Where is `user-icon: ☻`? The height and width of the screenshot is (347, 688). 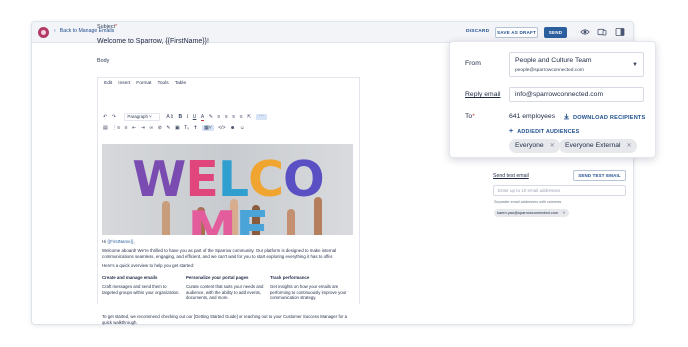
user-icon: ☻ is located at coordinates (232, 128).